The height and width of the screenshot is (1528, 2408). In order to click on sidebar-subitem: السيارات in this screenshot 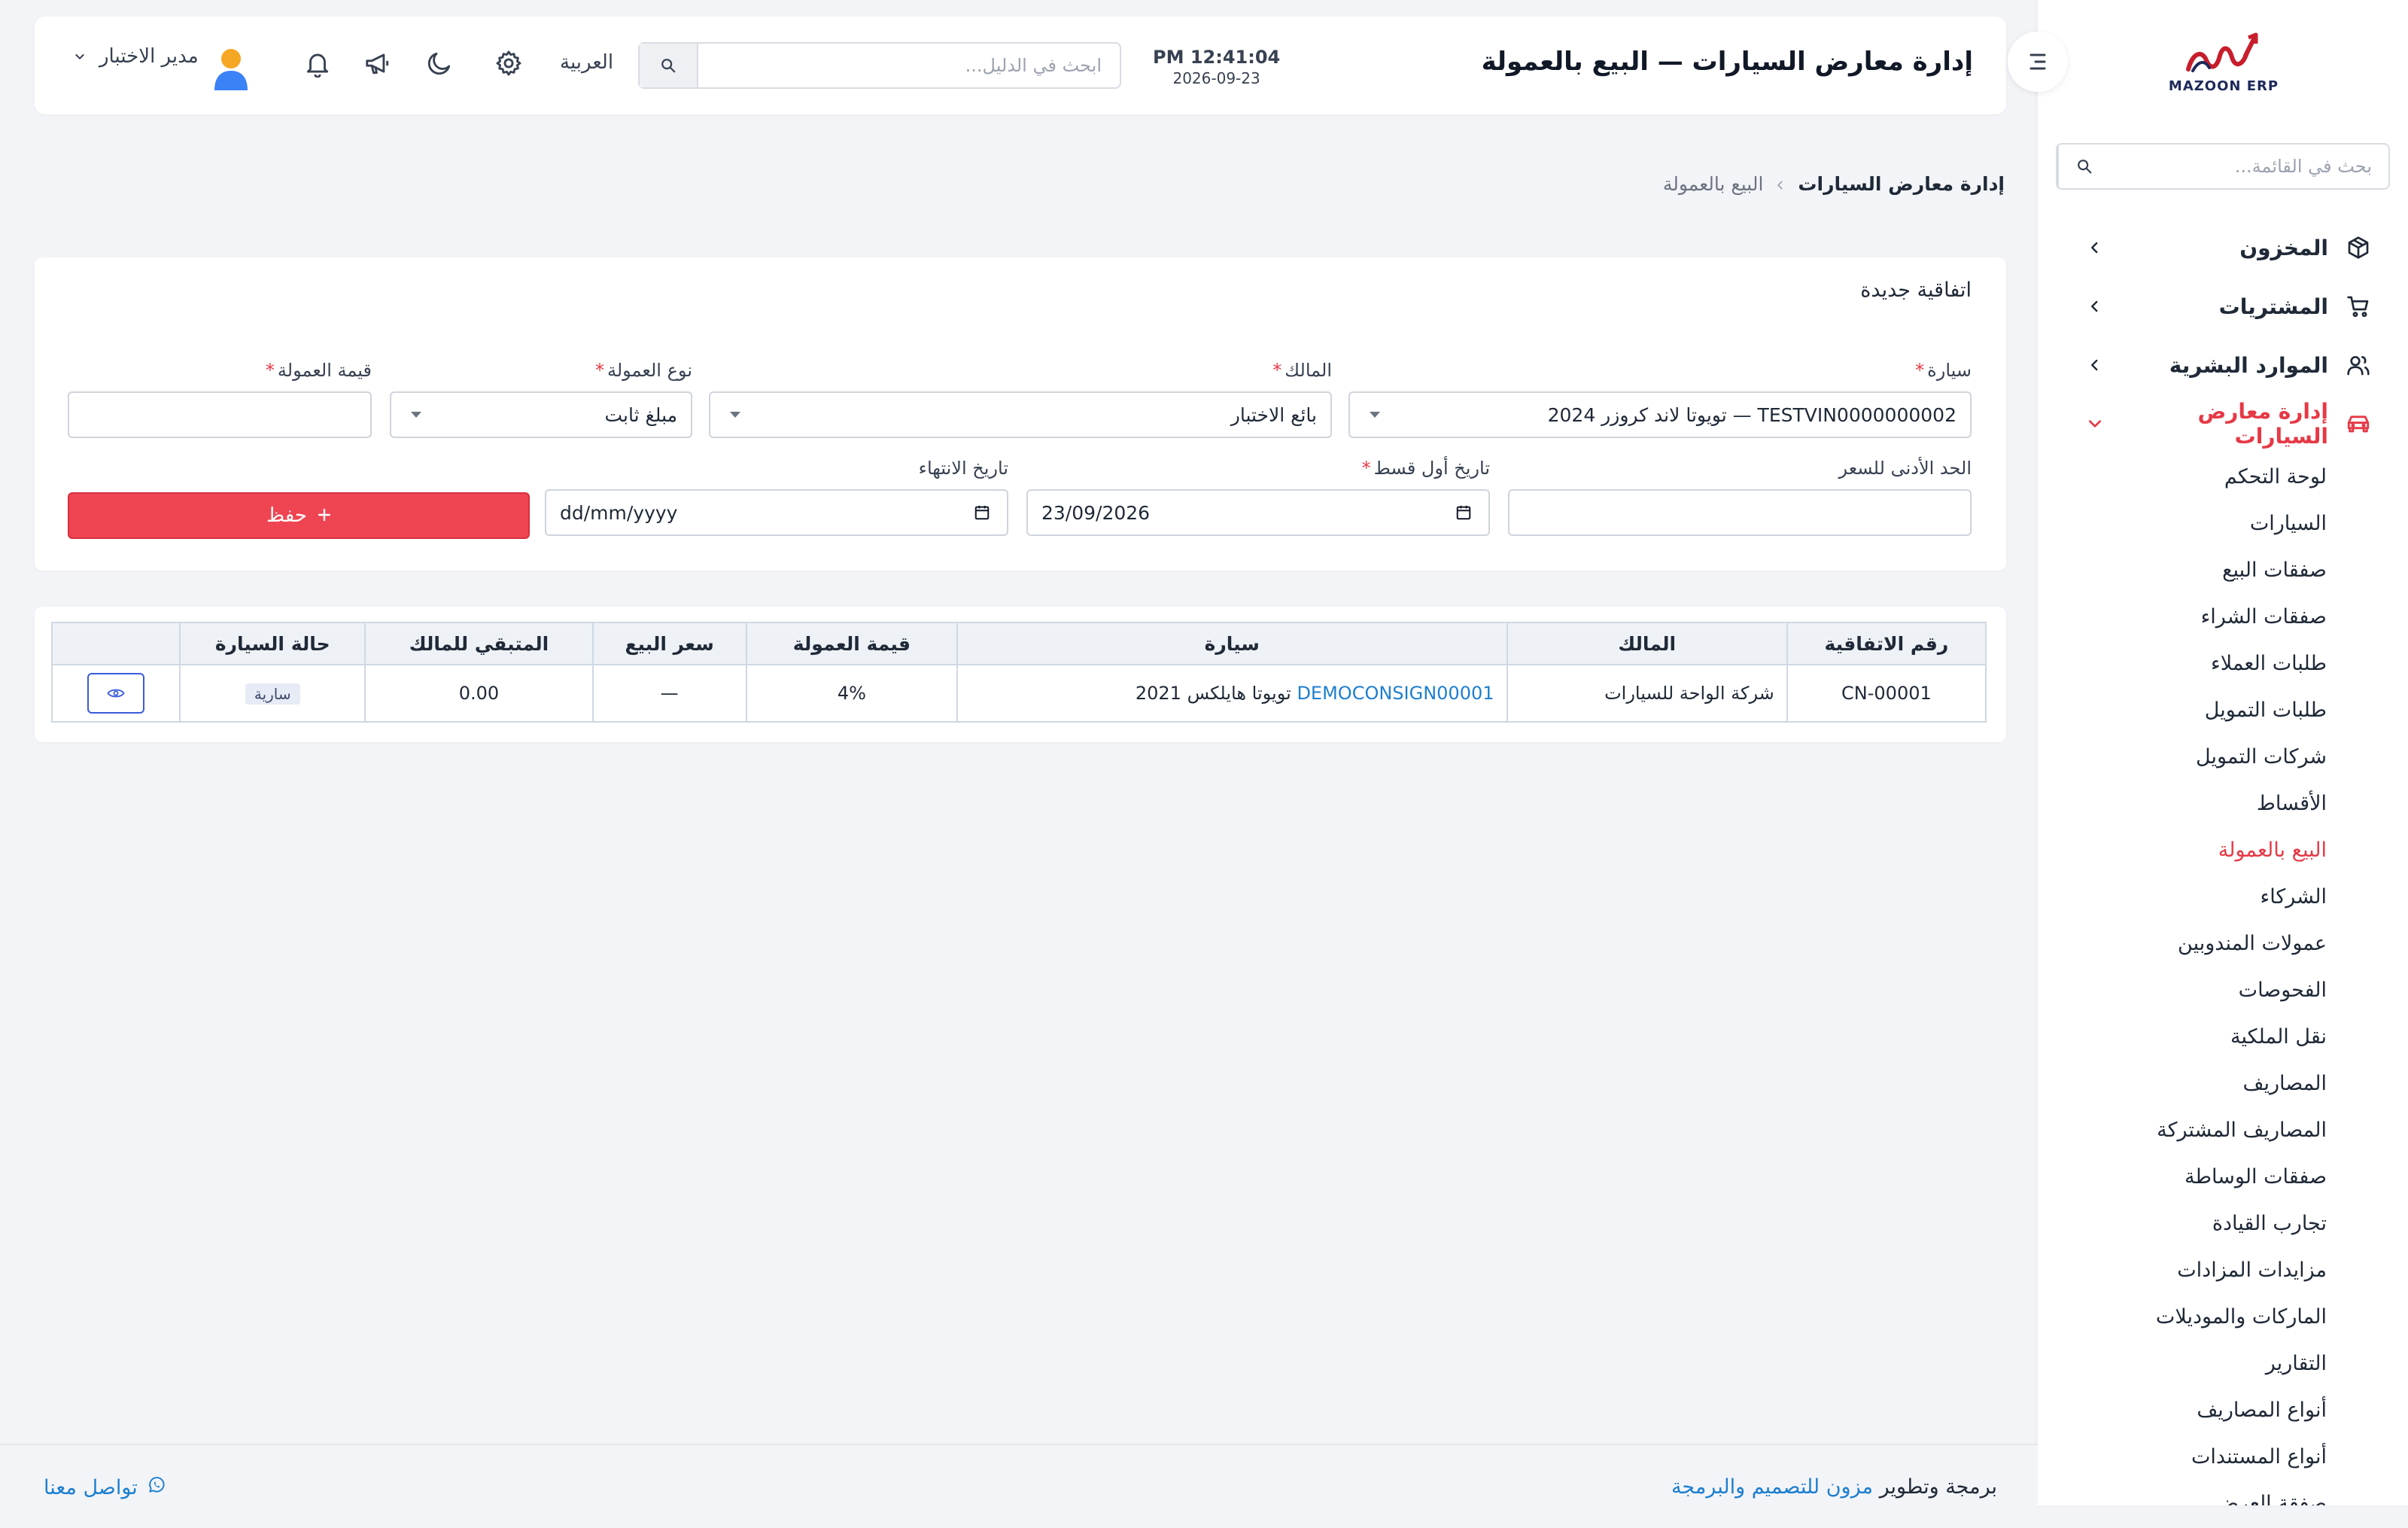, I will do `click(2182, 523)`.